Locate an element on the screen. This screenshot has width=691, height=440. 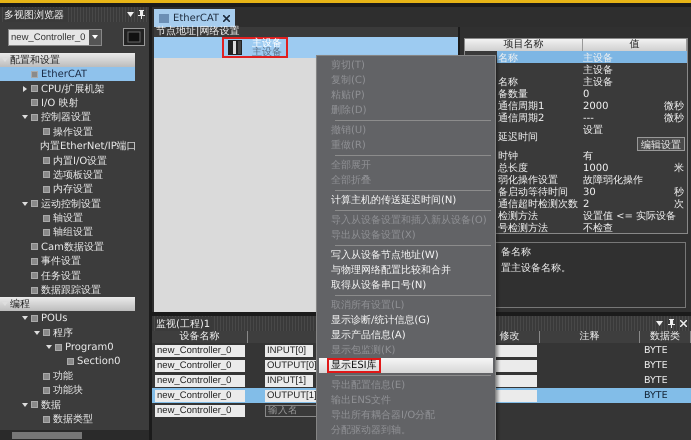
tree-section-header: 编程 is located at coordinates (67, 304).